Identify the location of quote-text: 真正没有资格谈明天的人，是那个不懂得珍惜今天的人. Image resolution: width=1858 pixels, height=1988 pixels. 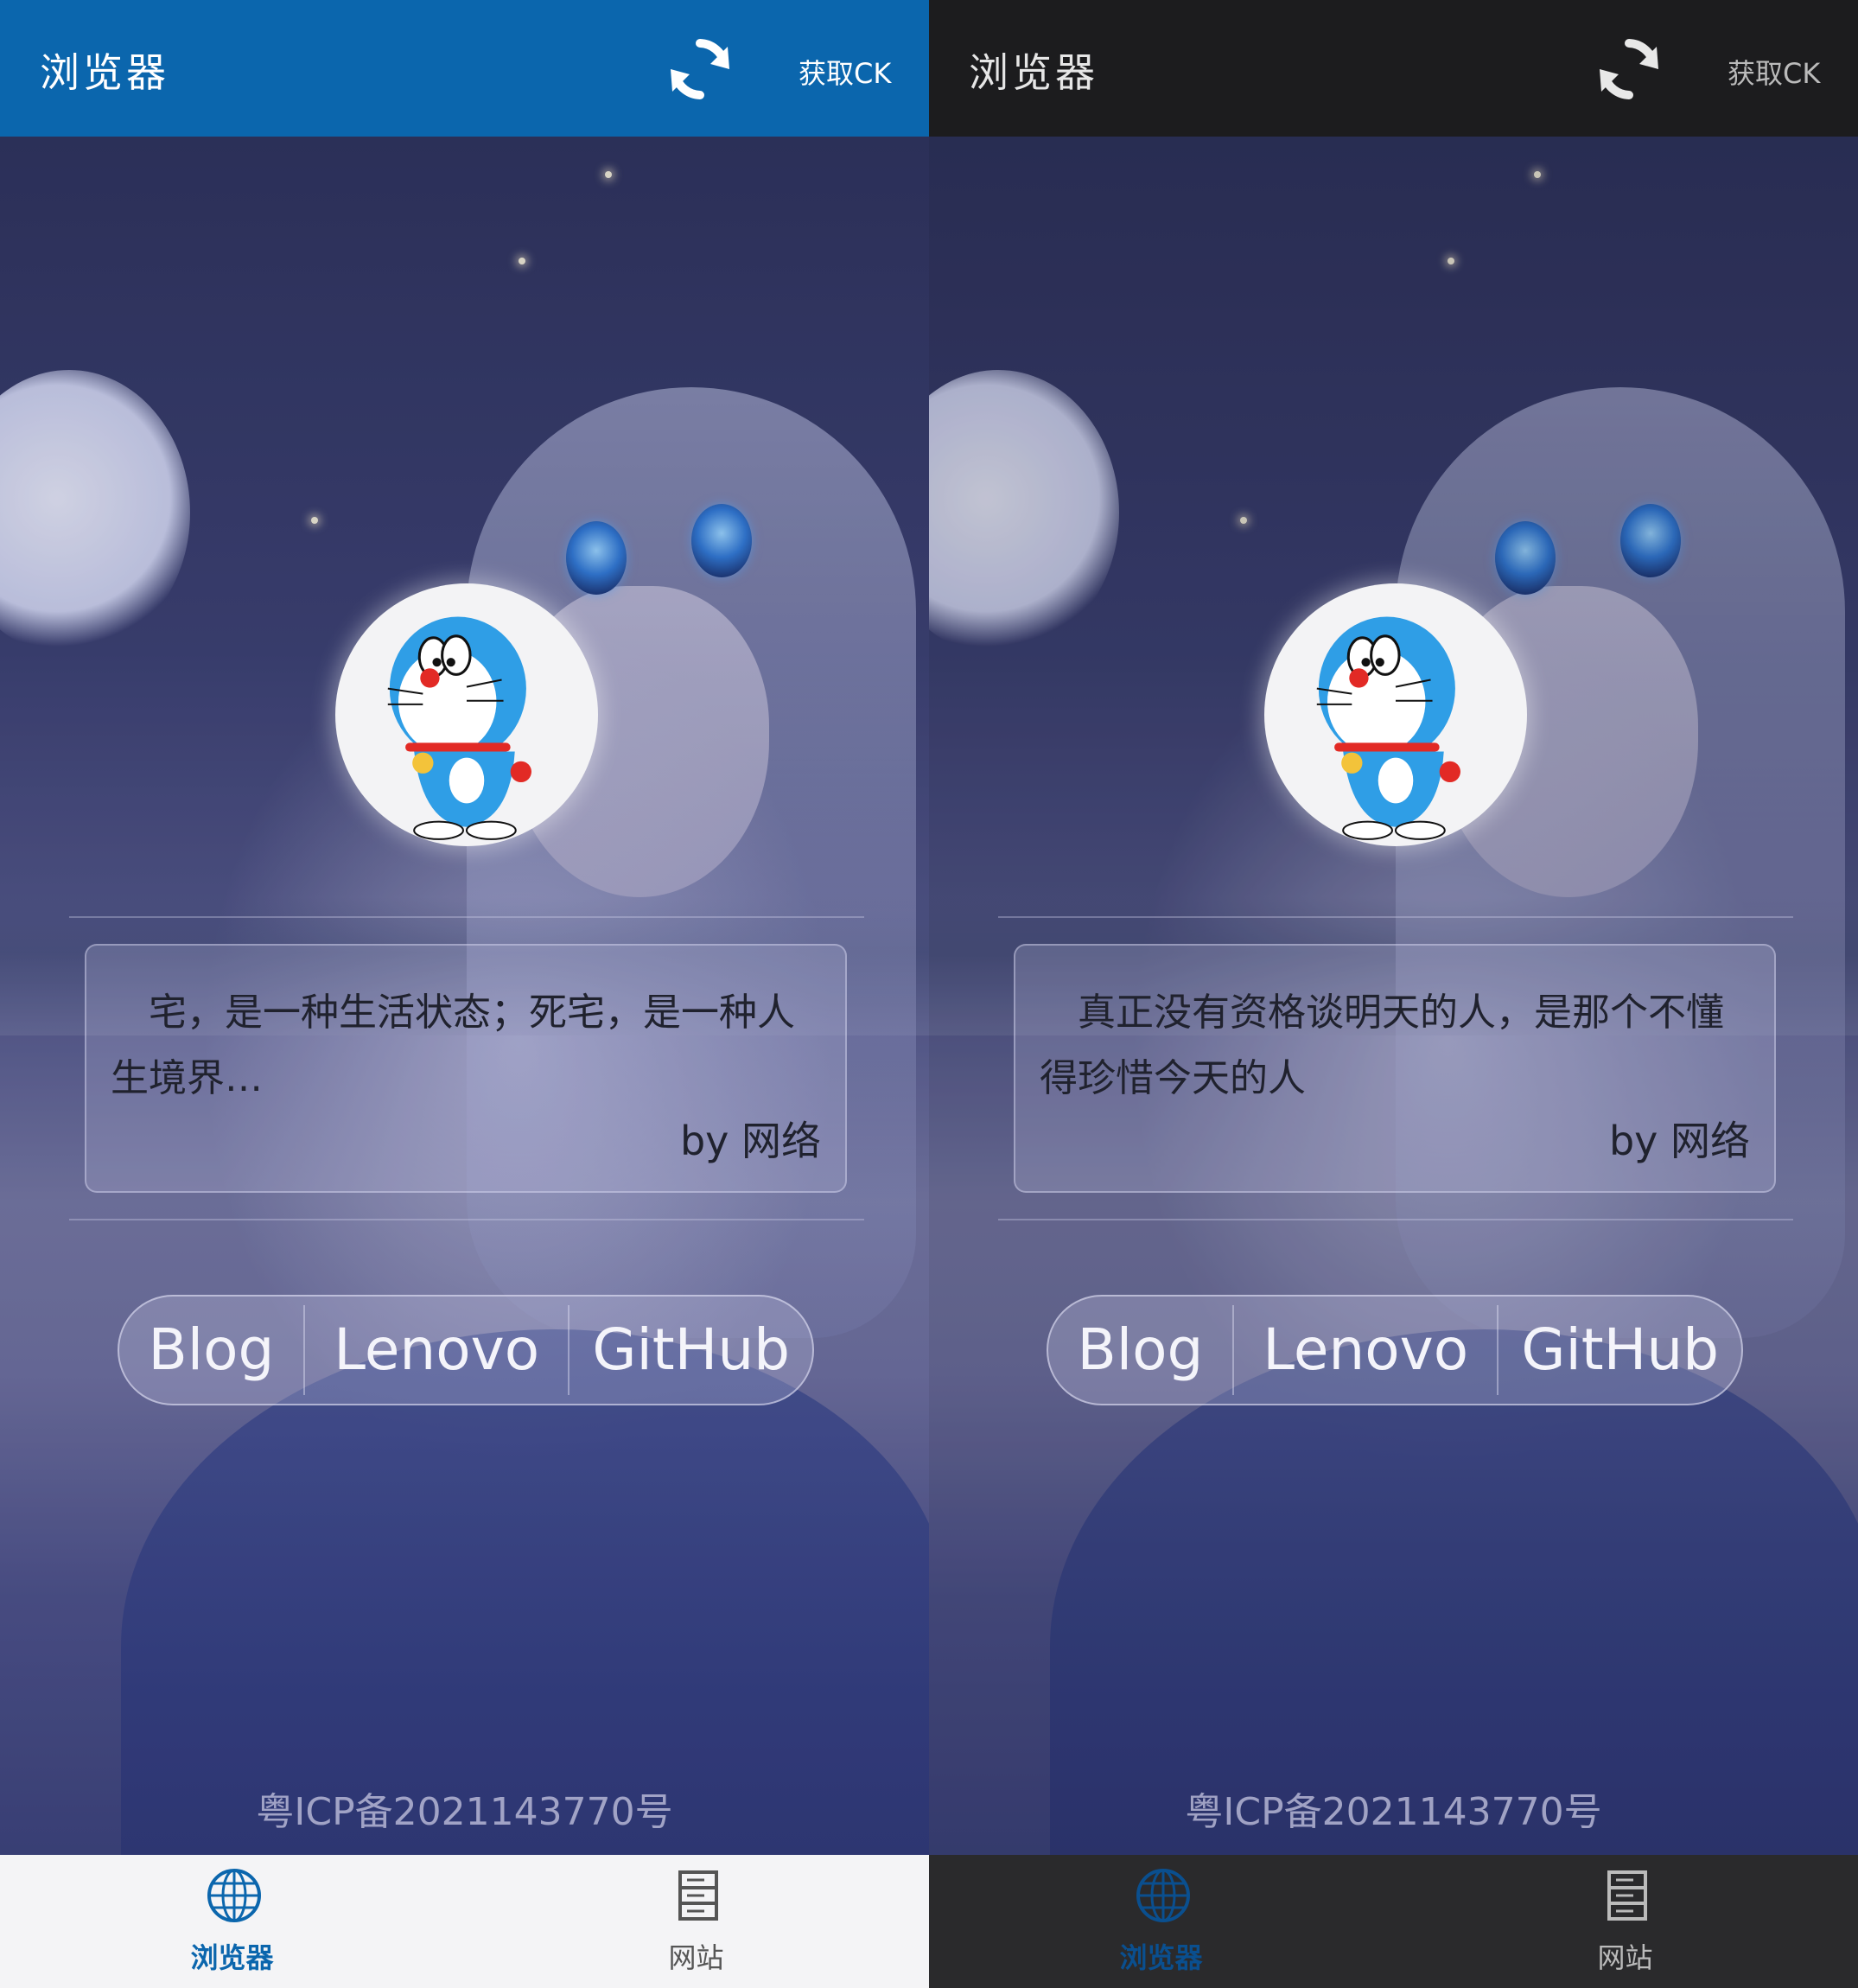
(1382, 1045).